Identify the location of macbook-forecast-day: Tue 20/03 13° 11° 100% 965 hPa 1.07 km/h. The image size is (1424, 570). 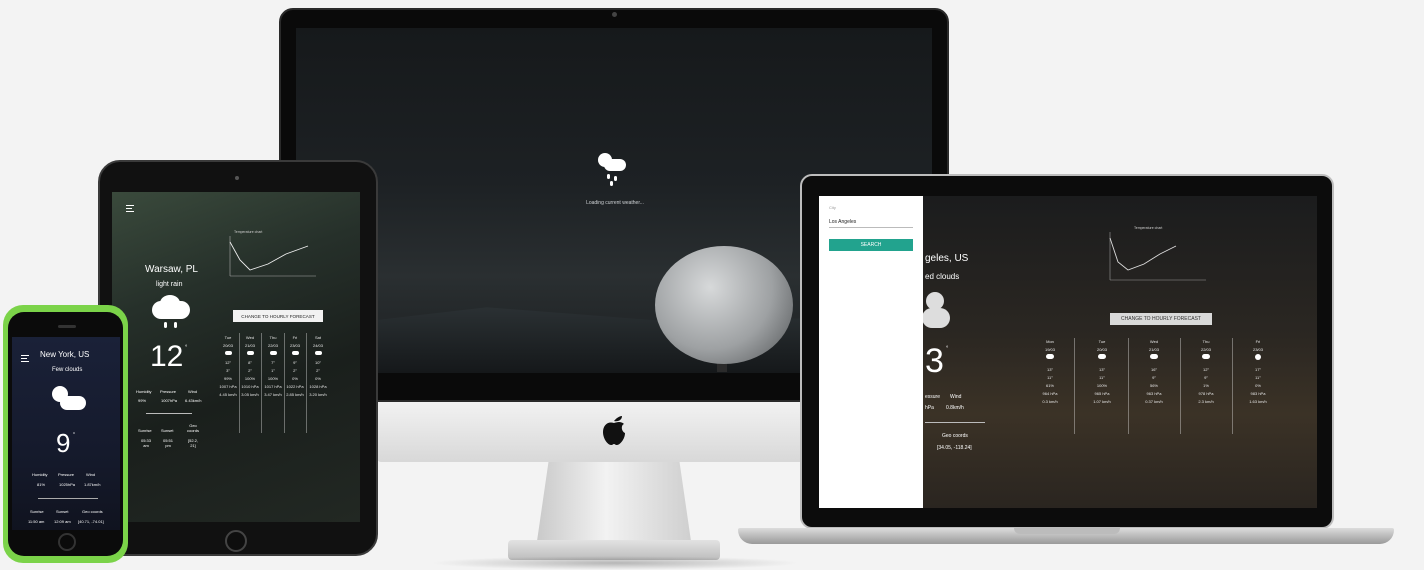
(1102, 372).